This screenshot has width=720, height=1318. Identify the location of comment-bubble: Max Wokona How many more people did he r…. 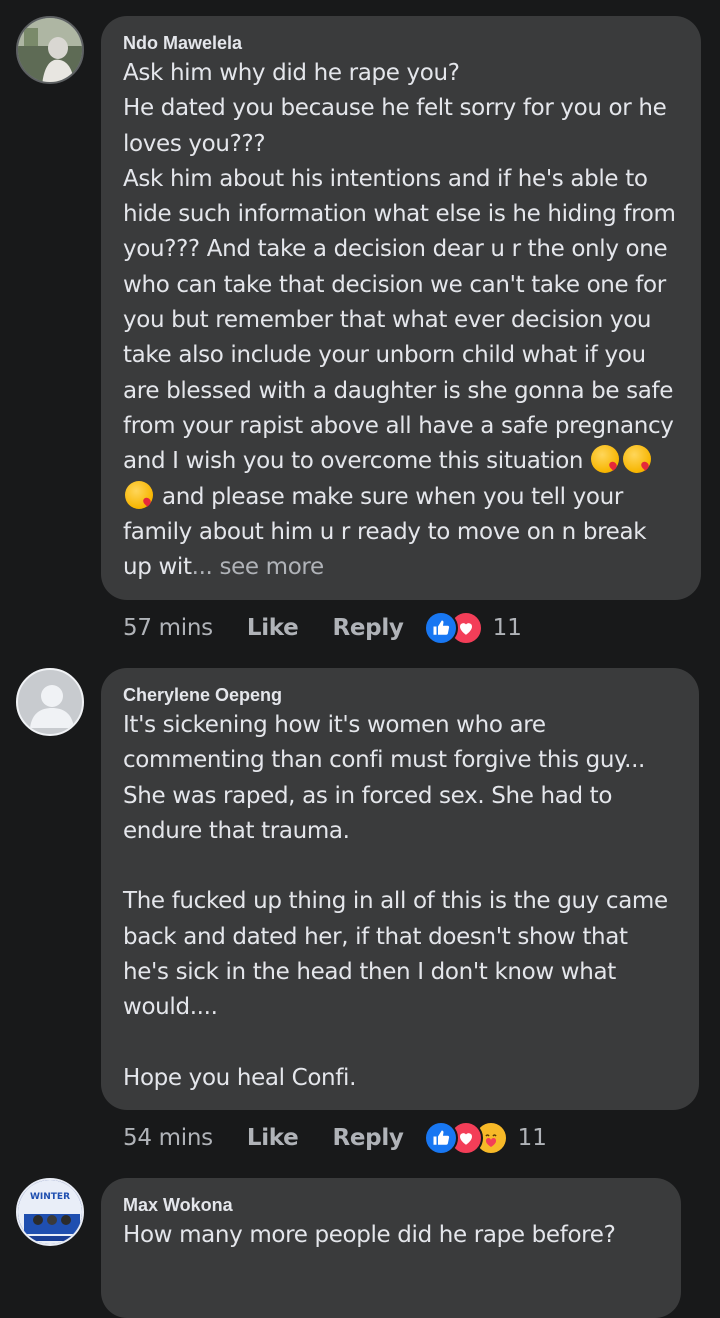
(391, 1248).